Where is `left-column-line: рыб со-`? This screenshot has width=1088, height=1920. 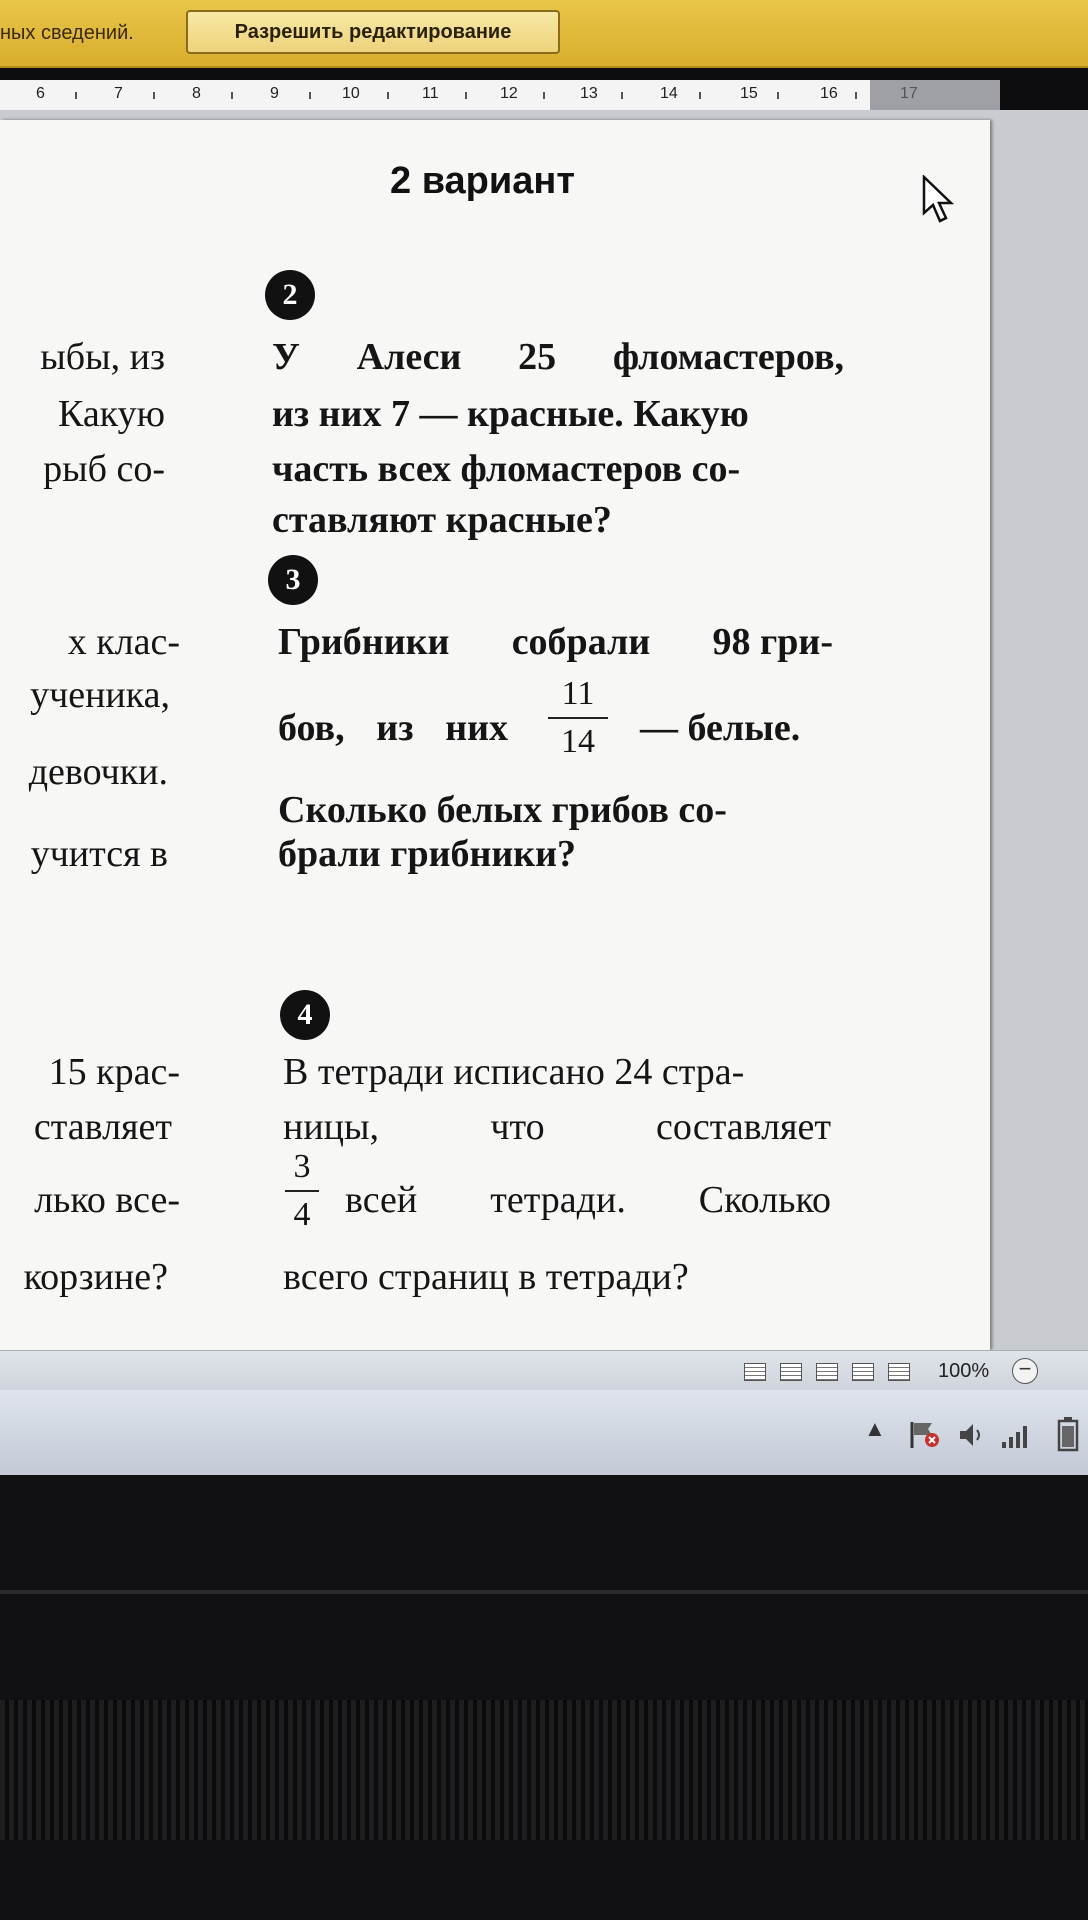
left-column-line: рыб со- is located at coordinates (104, 469).